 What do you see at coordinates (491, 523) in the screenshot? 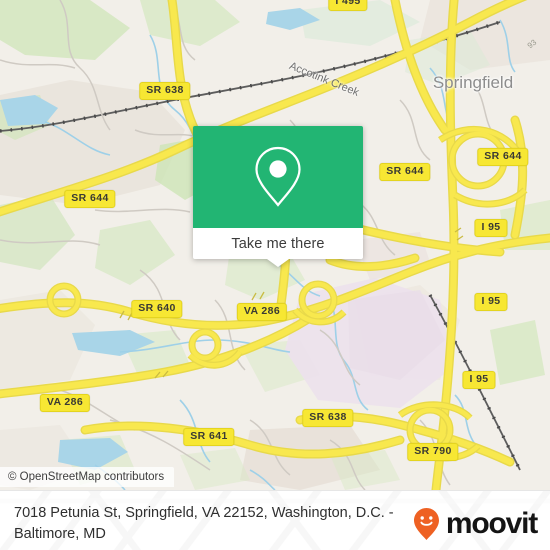
I see `moovit-wordmark: moovit` at bounding box center [491, 523].